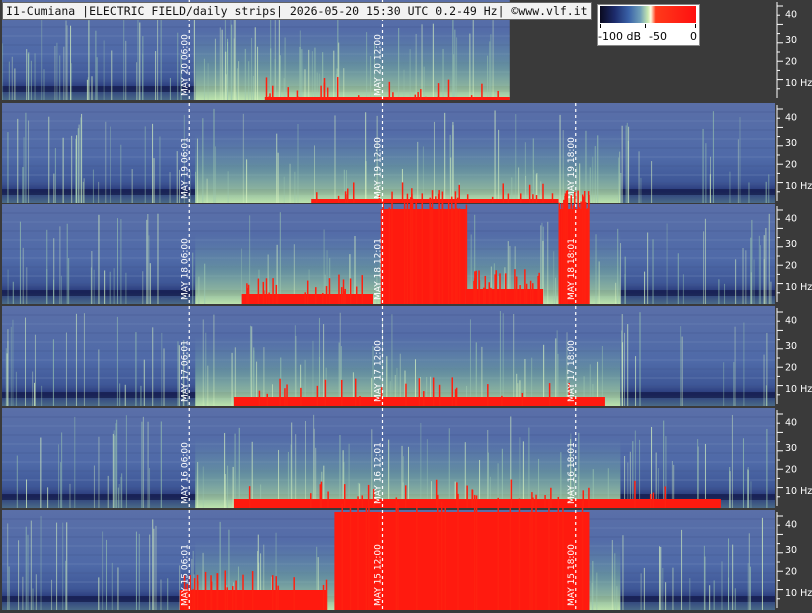  I want to click on time-label: MAY 20 06:00, so click(185, 65).